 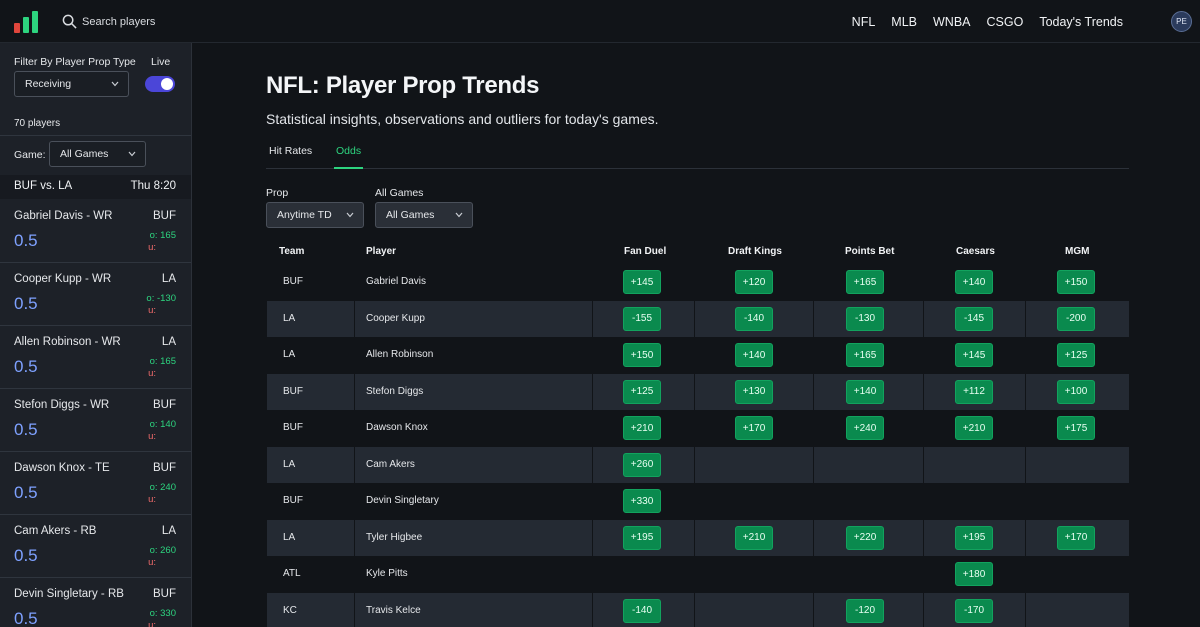 What do you see at coordinates (182, 22) in the screenshot?
I see `search-input` at bounding box center [182, 22].